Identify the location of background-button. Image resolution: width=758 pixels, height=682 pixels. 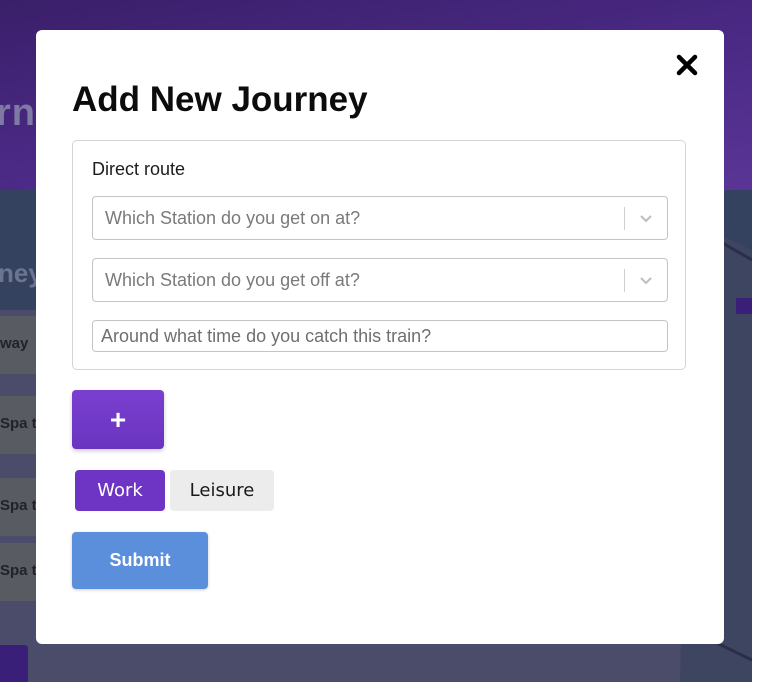
(14, 663).